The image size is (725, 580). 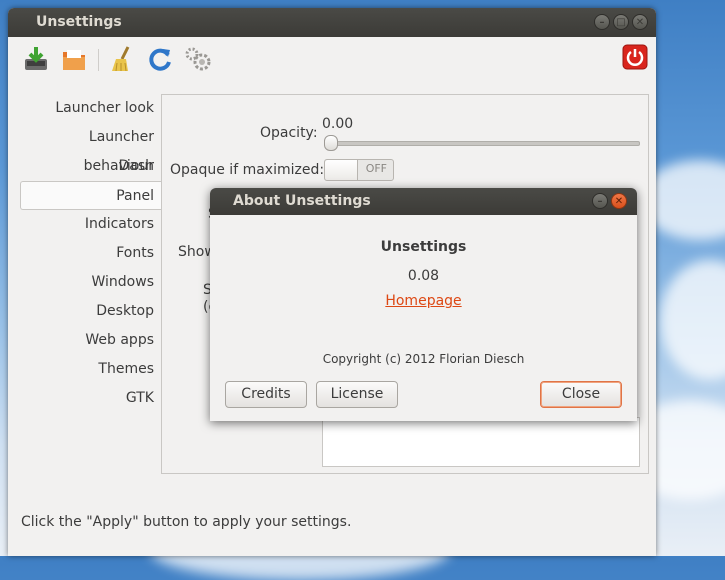 I want to click on save-icon, so click(x=36, y=59).